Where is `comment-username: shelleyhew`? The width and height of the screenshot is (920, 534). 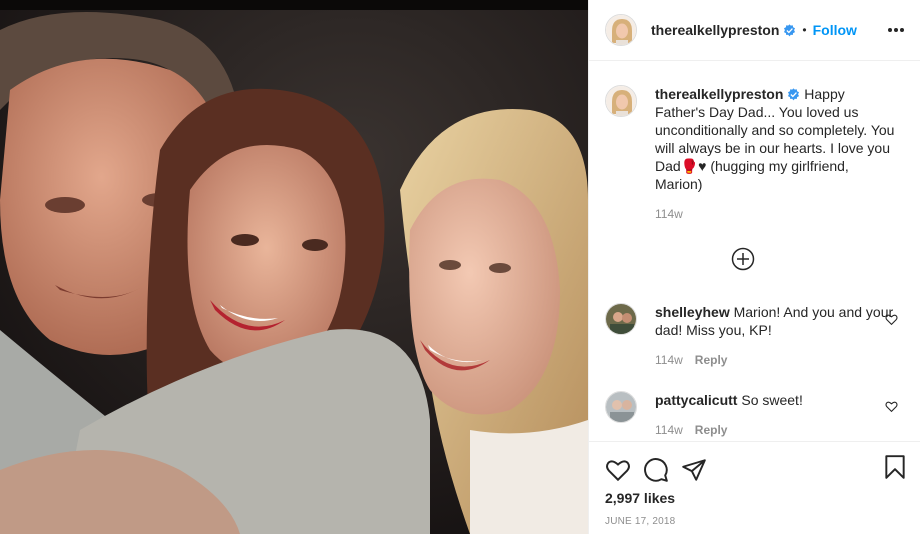 comment-username: shelleyhew is located at coordinates (692, 312).